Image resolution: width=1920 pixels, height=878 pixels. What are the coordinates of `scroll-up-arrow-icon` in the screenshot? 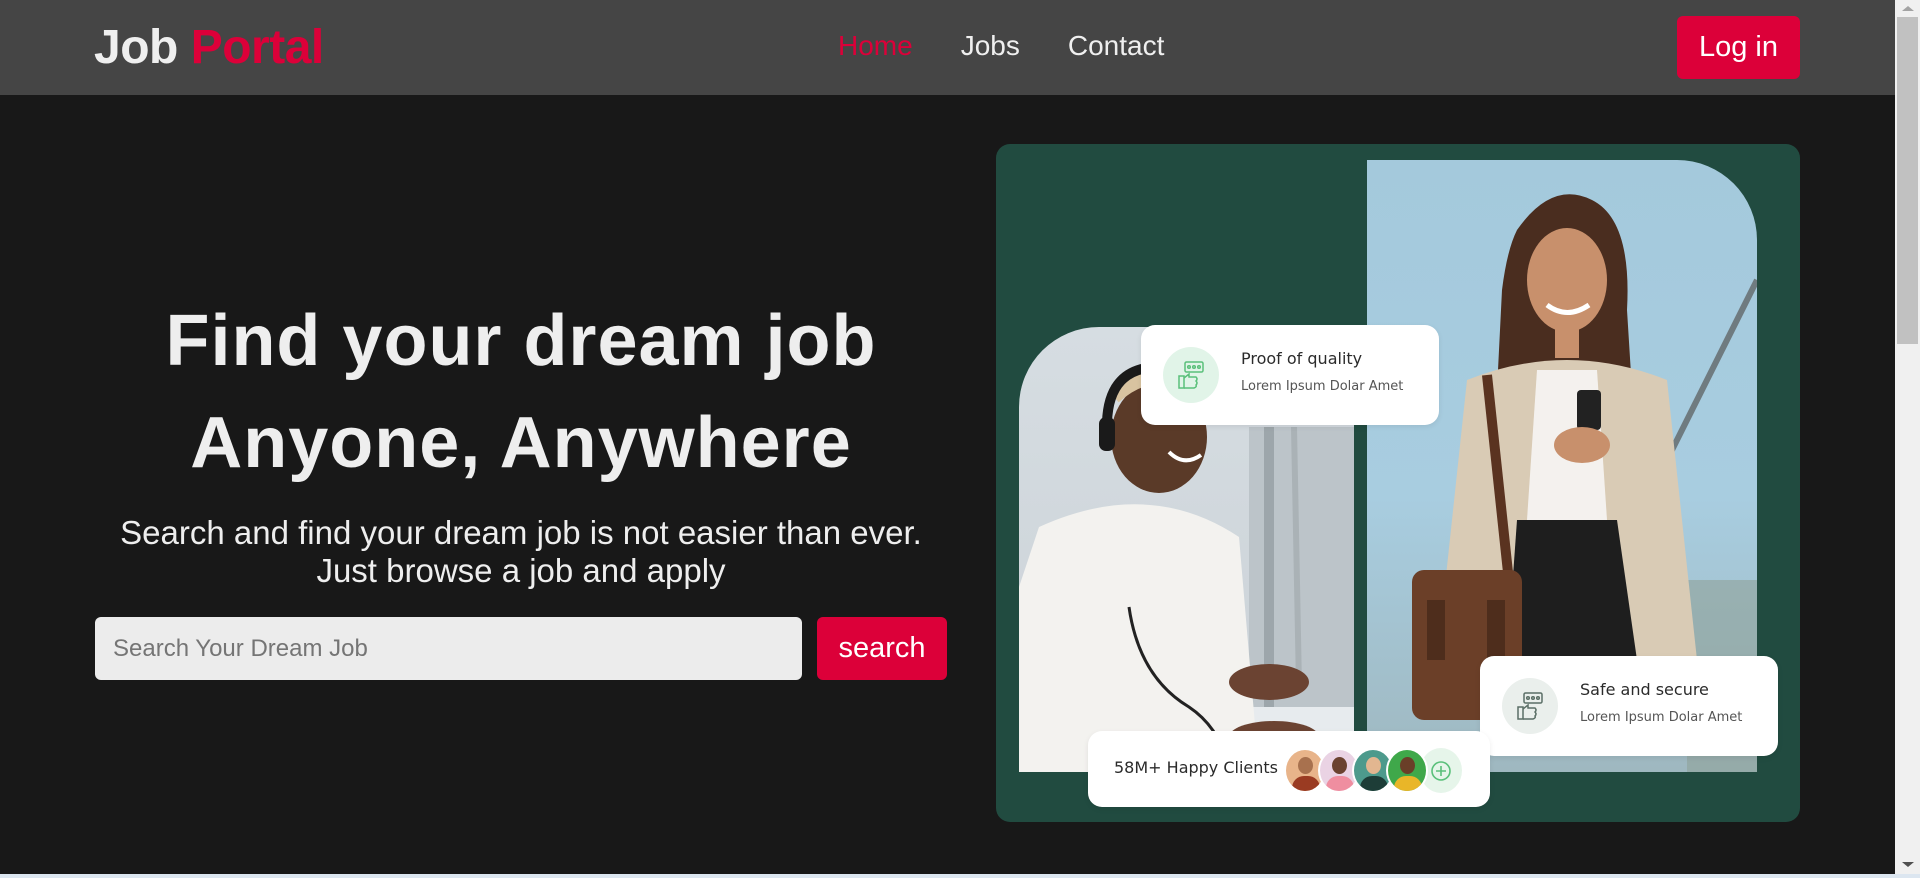 It's located at (1908, 8).